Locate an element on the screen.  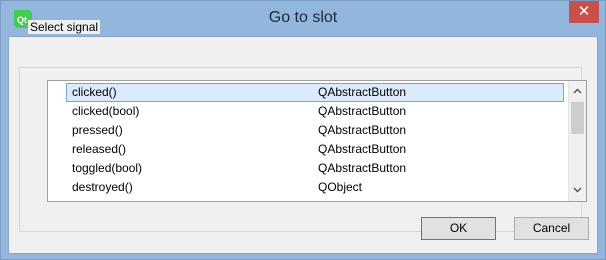
signal-name: released() is located at coordinates (99, 149).